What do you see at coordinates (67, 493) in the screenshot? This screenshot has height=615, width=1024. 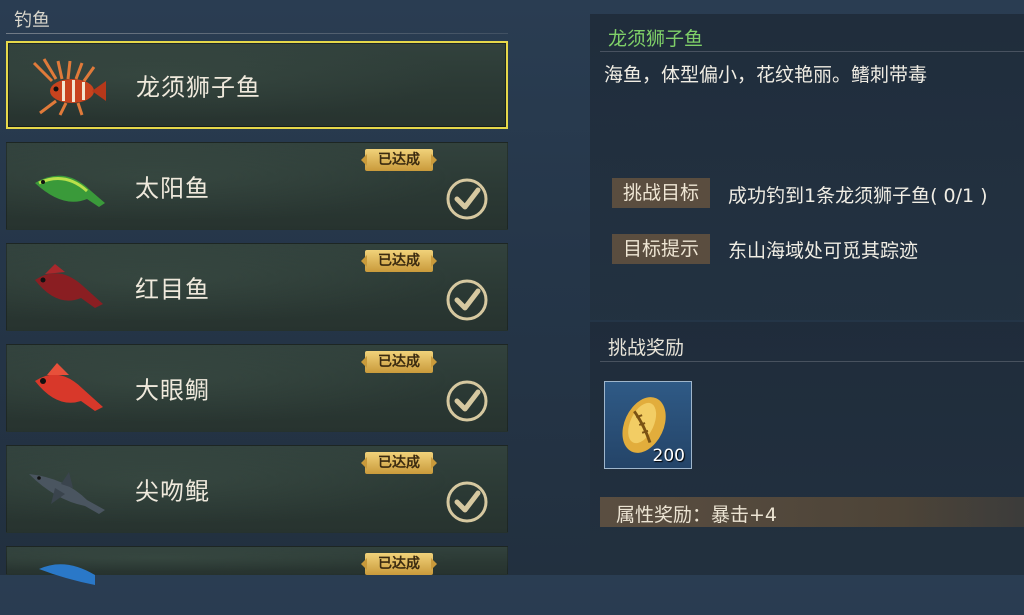 I see `shark-icon` at bounding box center [67, 493].